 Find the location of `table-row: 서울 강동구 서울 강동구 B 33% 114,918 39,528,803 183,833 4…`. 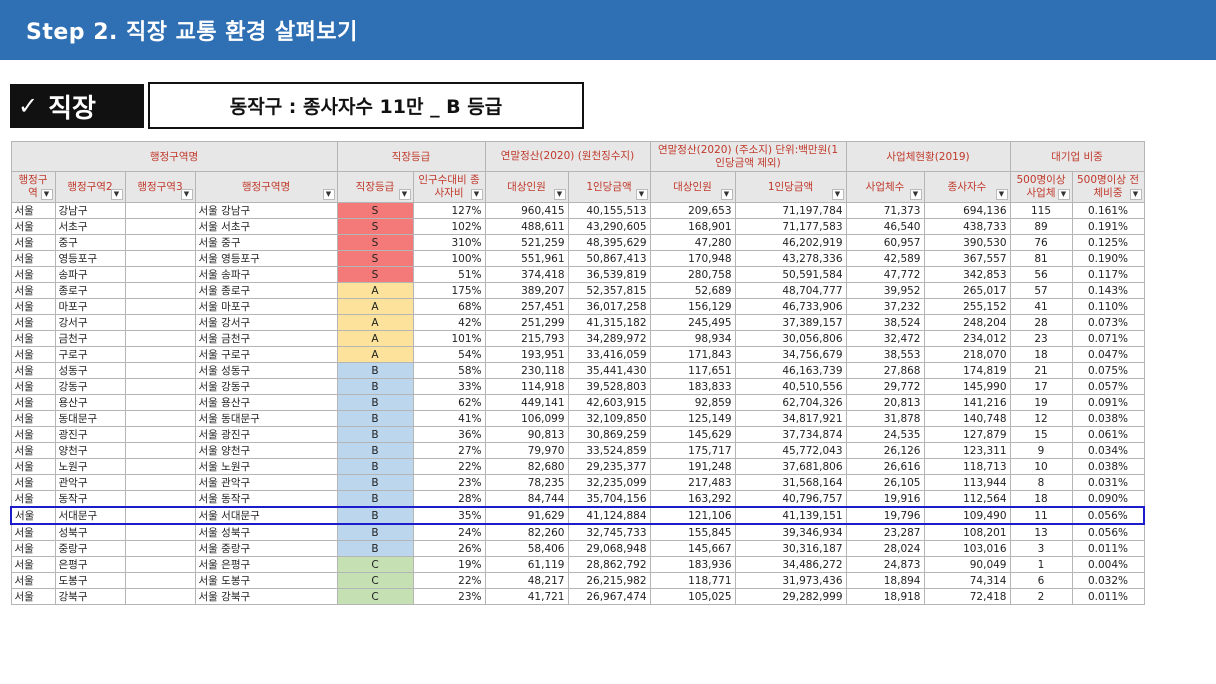

table-row: 서울 강동구 서울 강동구 B 33% 114,918 39,528,803 183,833 4… is located at coordinates (577, 386).